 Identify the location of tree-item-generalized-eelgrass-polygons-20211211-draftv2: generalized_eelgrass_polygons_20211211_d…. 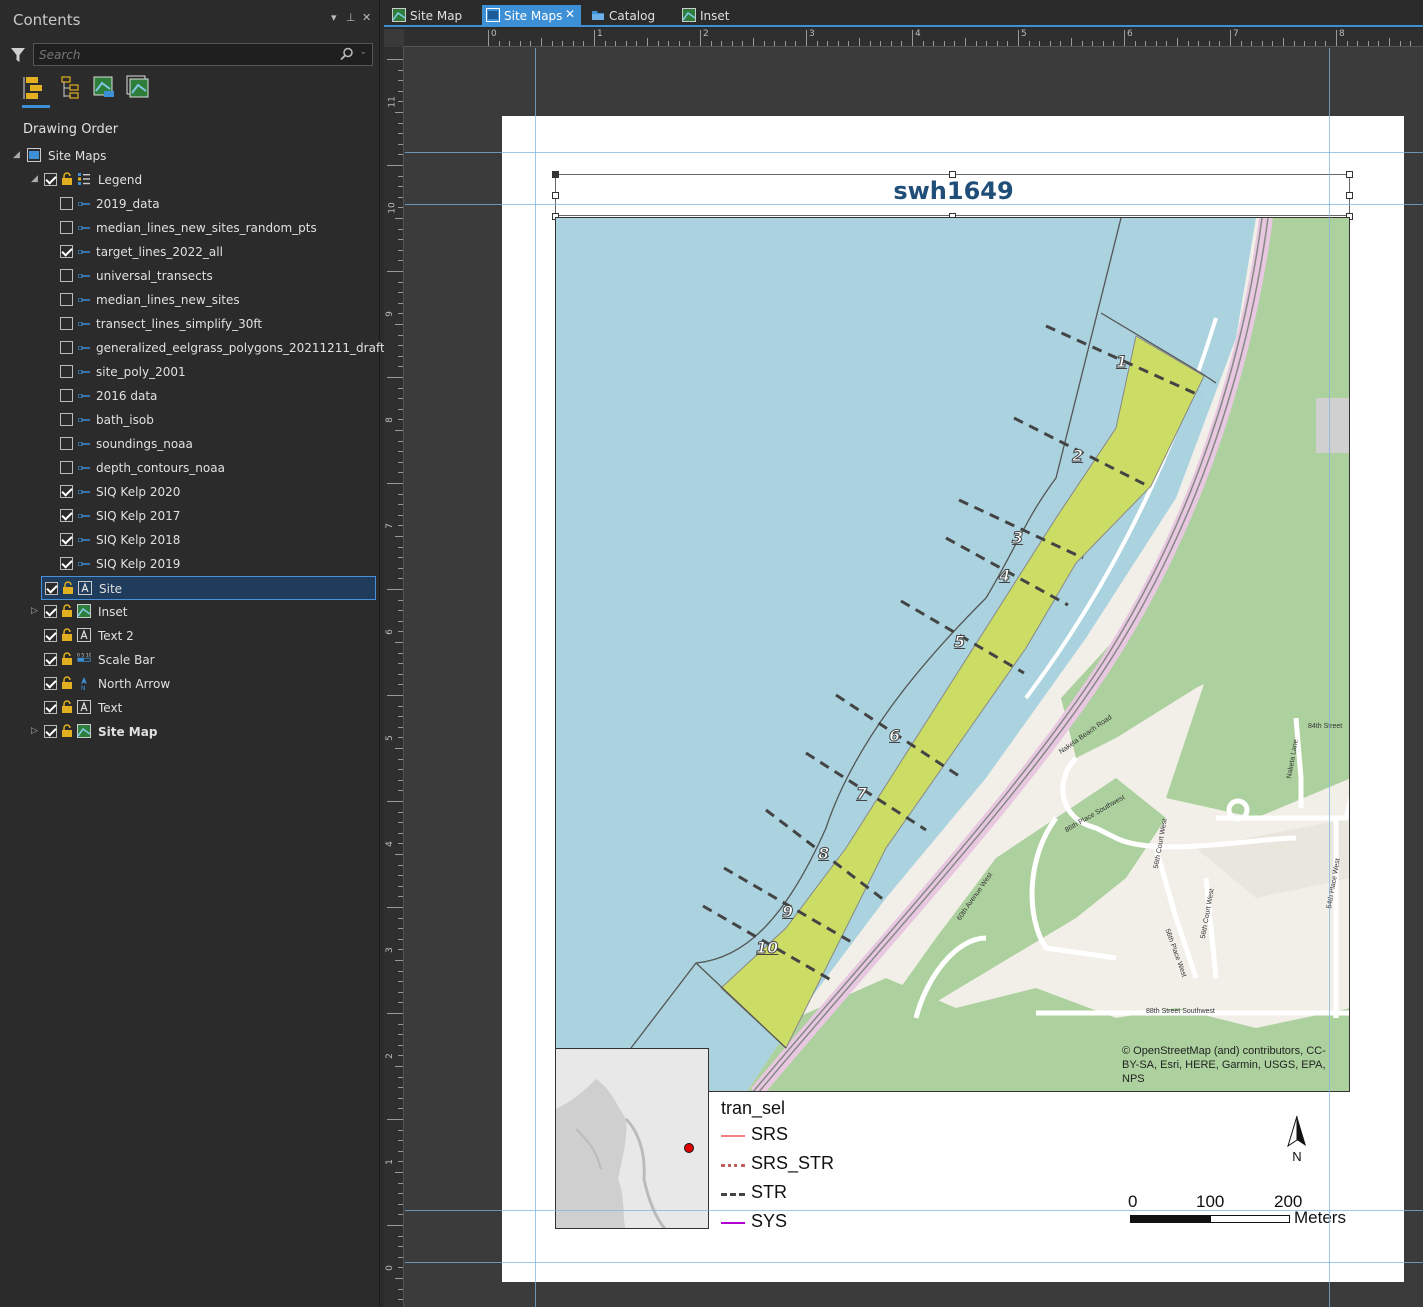
(199, 348).